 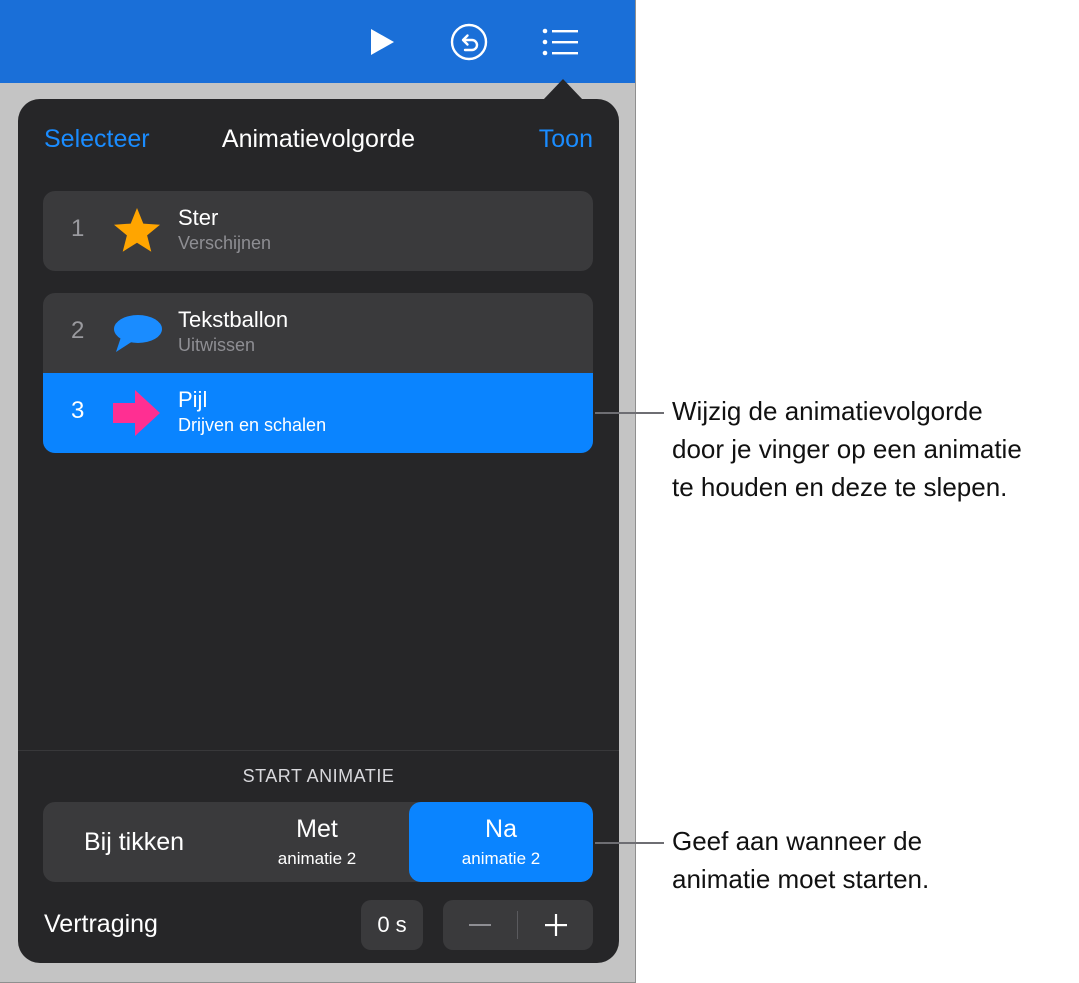 I want to click on plus-icon, so click(x=556, y=925).